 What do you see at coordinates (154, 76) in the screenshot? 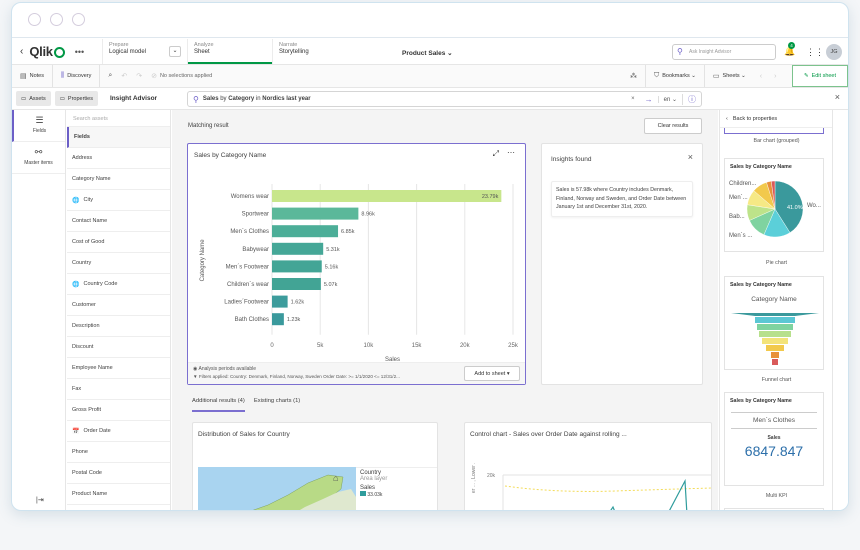
I see `clear-selections-icon: ⊘` at bounding box center [154, 76].